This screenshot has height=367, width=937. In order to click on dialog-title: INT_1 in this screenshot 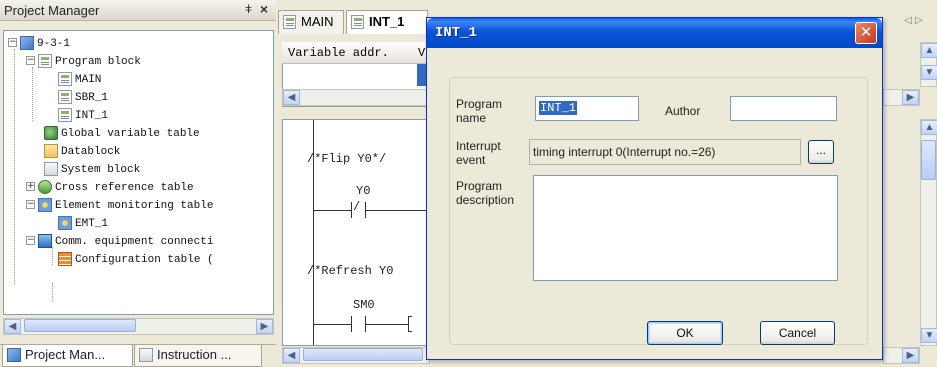, I will do `click(456, 33)`.